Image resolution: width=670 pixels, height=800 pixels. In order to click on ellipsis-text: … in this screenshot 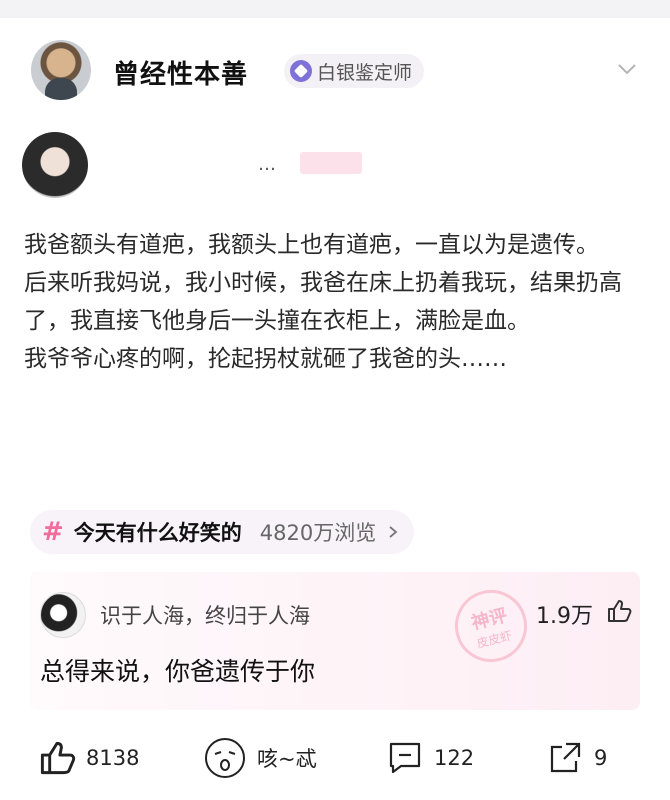, I will do `click(268, 164)`.